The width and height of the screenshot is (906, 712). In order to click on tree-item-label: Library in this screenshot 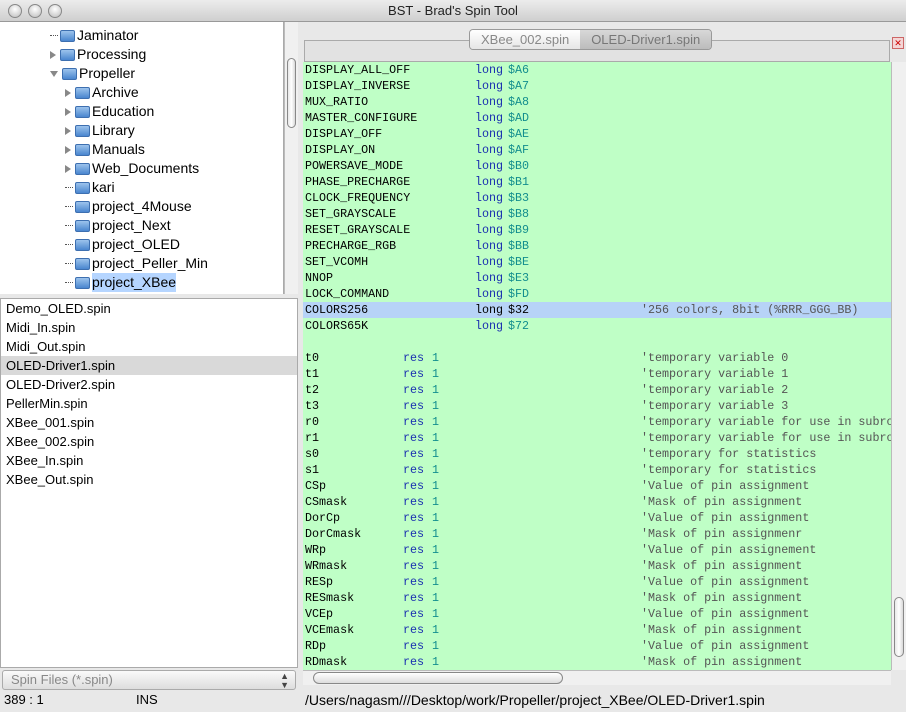, I will do `click(113, 130)`.